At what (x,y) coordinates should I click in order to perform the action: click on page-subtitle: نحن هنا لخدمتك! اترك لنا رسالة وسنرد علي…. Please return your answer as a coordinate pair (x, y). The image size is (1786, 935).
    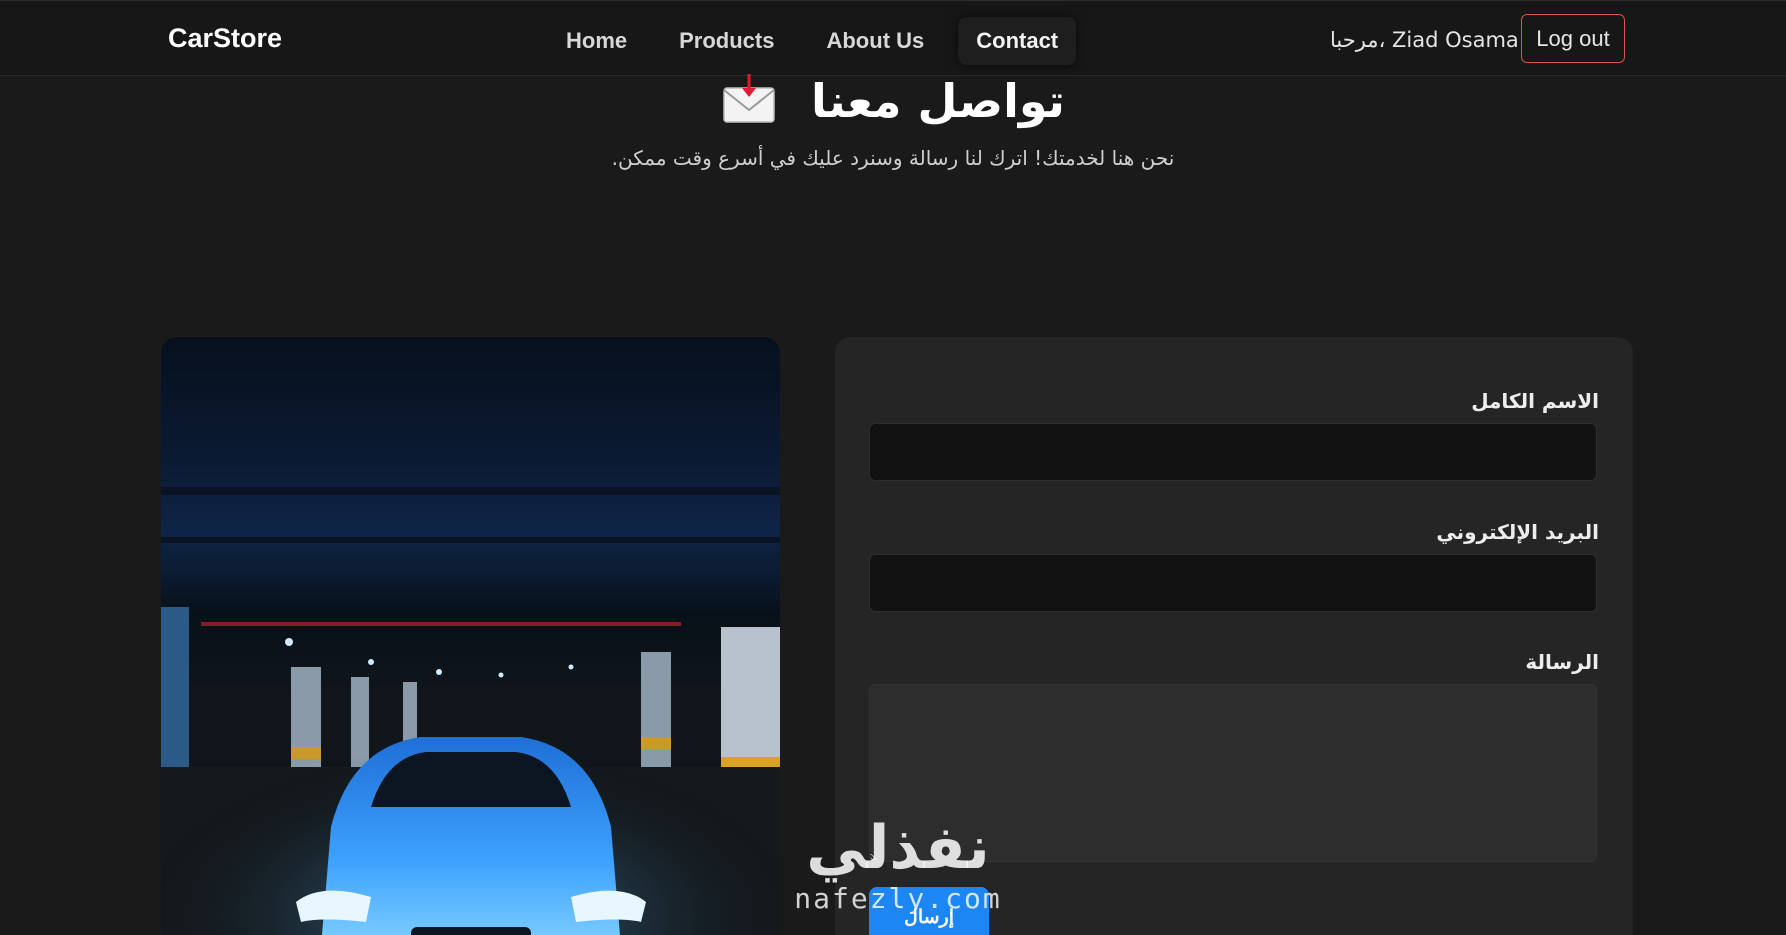
    Looking at the image, I should click on (893, 158).